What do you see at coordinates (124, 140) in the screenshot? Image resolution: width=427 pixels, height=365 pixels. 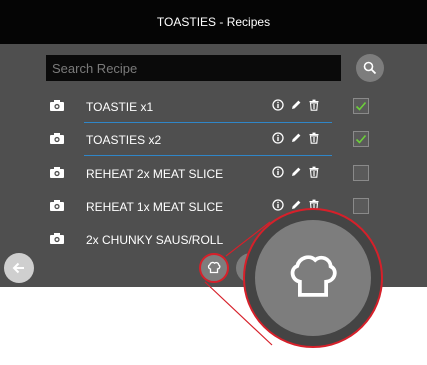 I see `recipe-name: TOASTIES x2` at bounding box center [124, 140].